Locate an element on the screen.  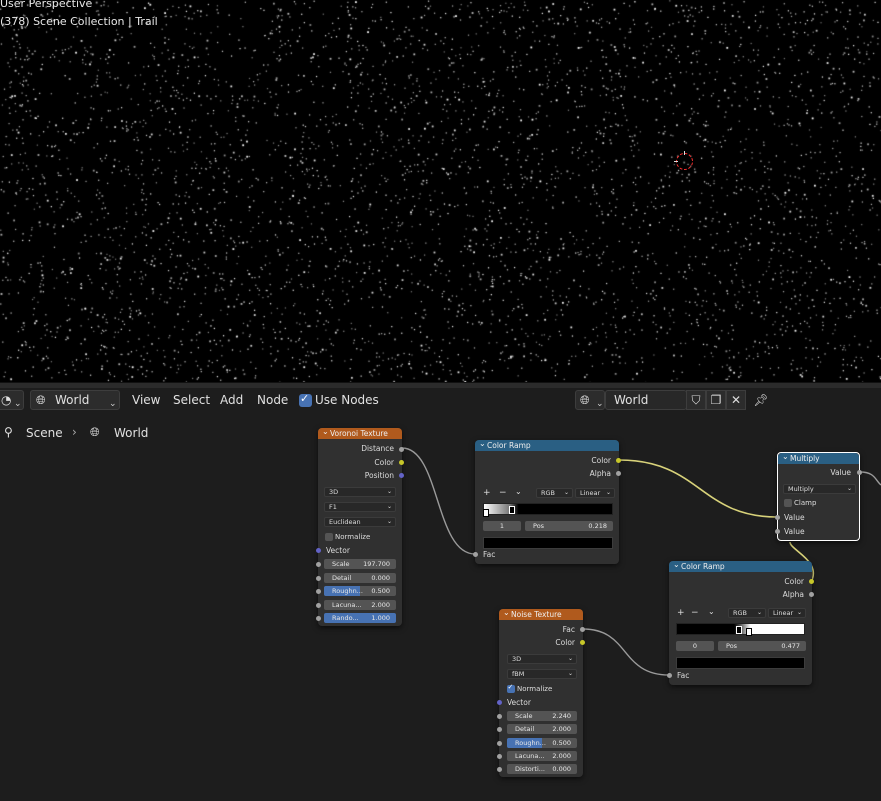
stop-position-field: Pos 0.477 is located at coordinates (762, 646).